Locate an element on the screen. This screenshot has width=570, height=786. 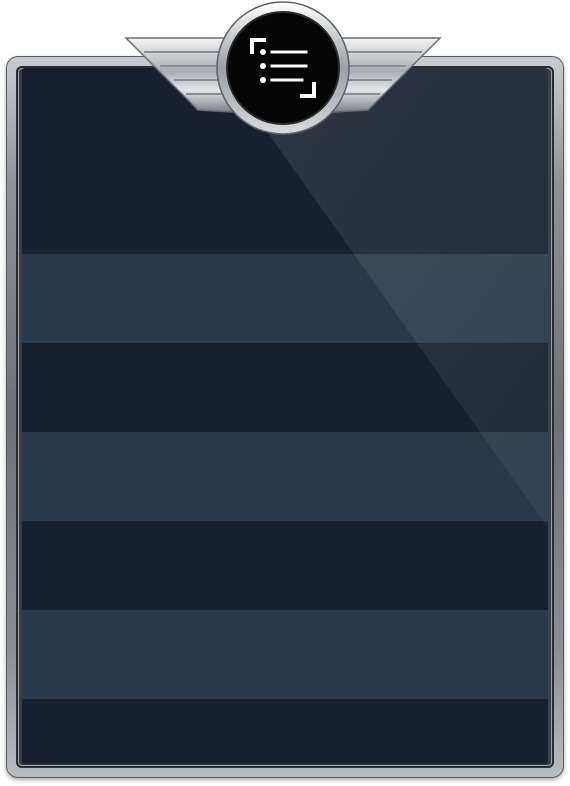
winged-emblem is located at coordinates (283, 68).